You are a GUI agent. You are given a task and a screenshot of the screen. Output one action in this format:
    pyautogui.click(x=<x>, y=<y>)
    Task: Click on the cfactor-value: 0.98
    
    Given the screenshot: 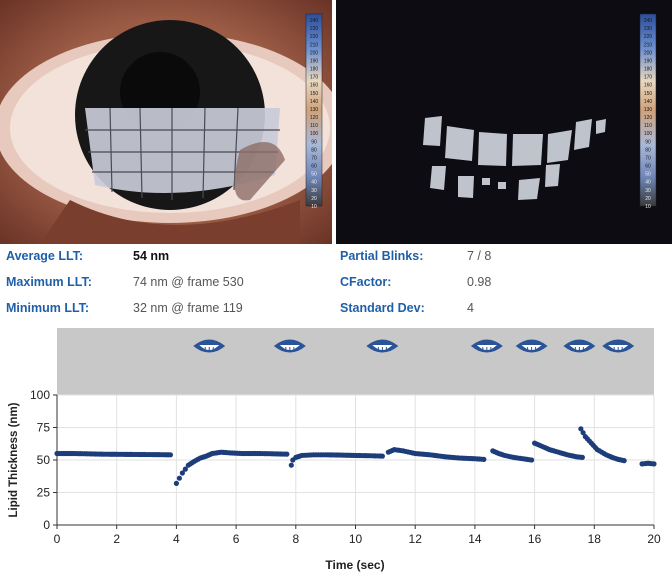 What is the action you would take?
    pyautogui.click(x=479, y=282)
    